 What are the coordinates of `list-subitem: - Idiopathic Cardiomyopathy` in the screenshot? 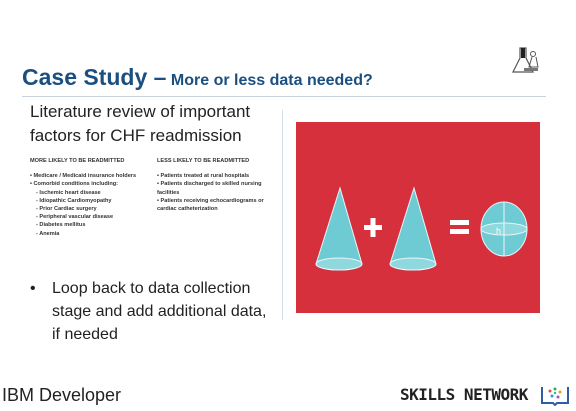 It's located at (74, 200).